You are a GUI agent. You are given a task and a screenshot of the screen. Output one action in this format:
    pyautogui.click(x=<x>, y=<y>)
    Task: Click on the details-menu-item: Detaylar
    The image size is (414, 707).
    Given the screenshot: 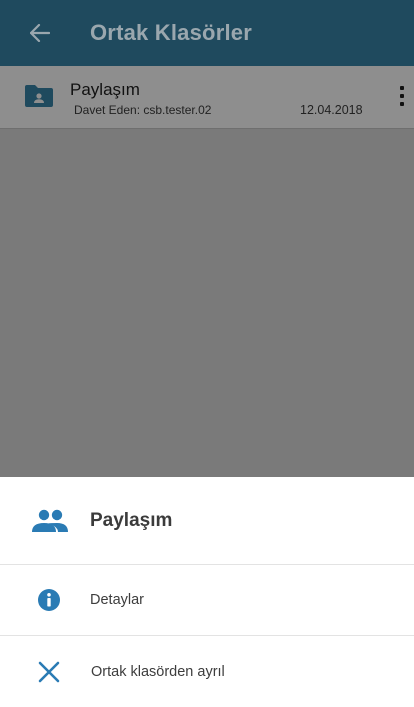 What is the action you would take?
    pyautogui.click(x=207, y=600)
    